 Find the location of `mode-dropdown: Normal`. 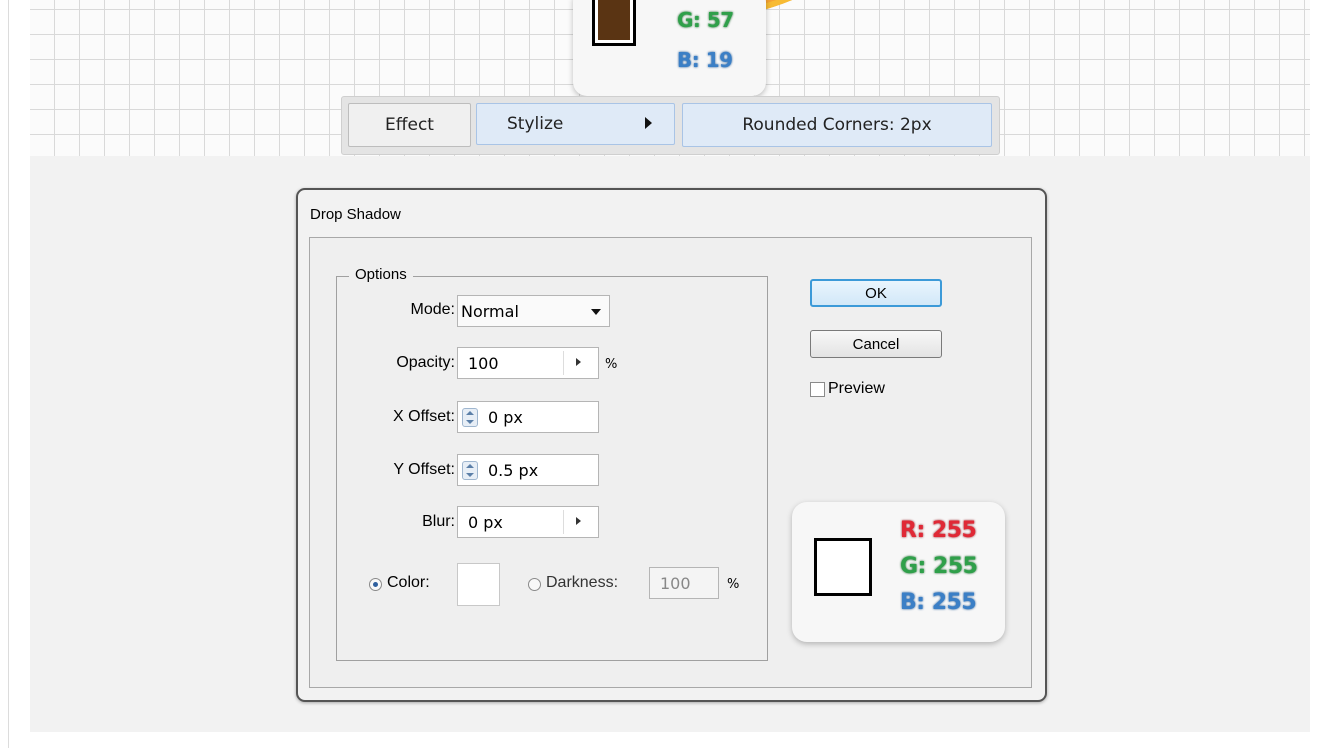

mode-dropdown: Normal is located at coordinates (533, 311).